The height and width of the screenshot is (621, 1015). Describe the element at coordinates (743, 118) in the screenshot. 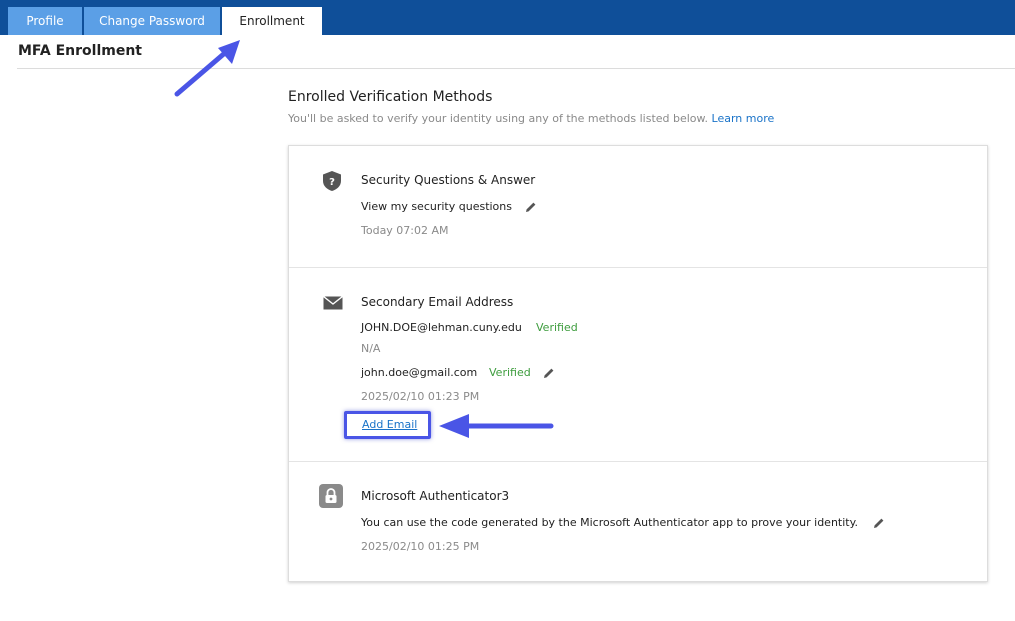

I see `learn-more-link: Learn more` at that location.